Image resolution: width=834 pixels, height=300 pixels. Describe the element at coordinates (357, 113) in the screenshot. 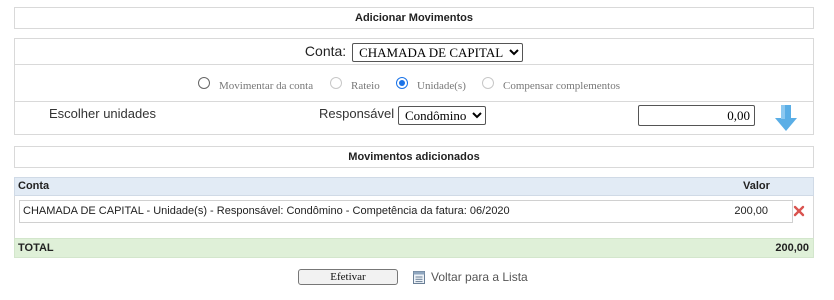

I see `responsavel-label: Responsável` at that location.